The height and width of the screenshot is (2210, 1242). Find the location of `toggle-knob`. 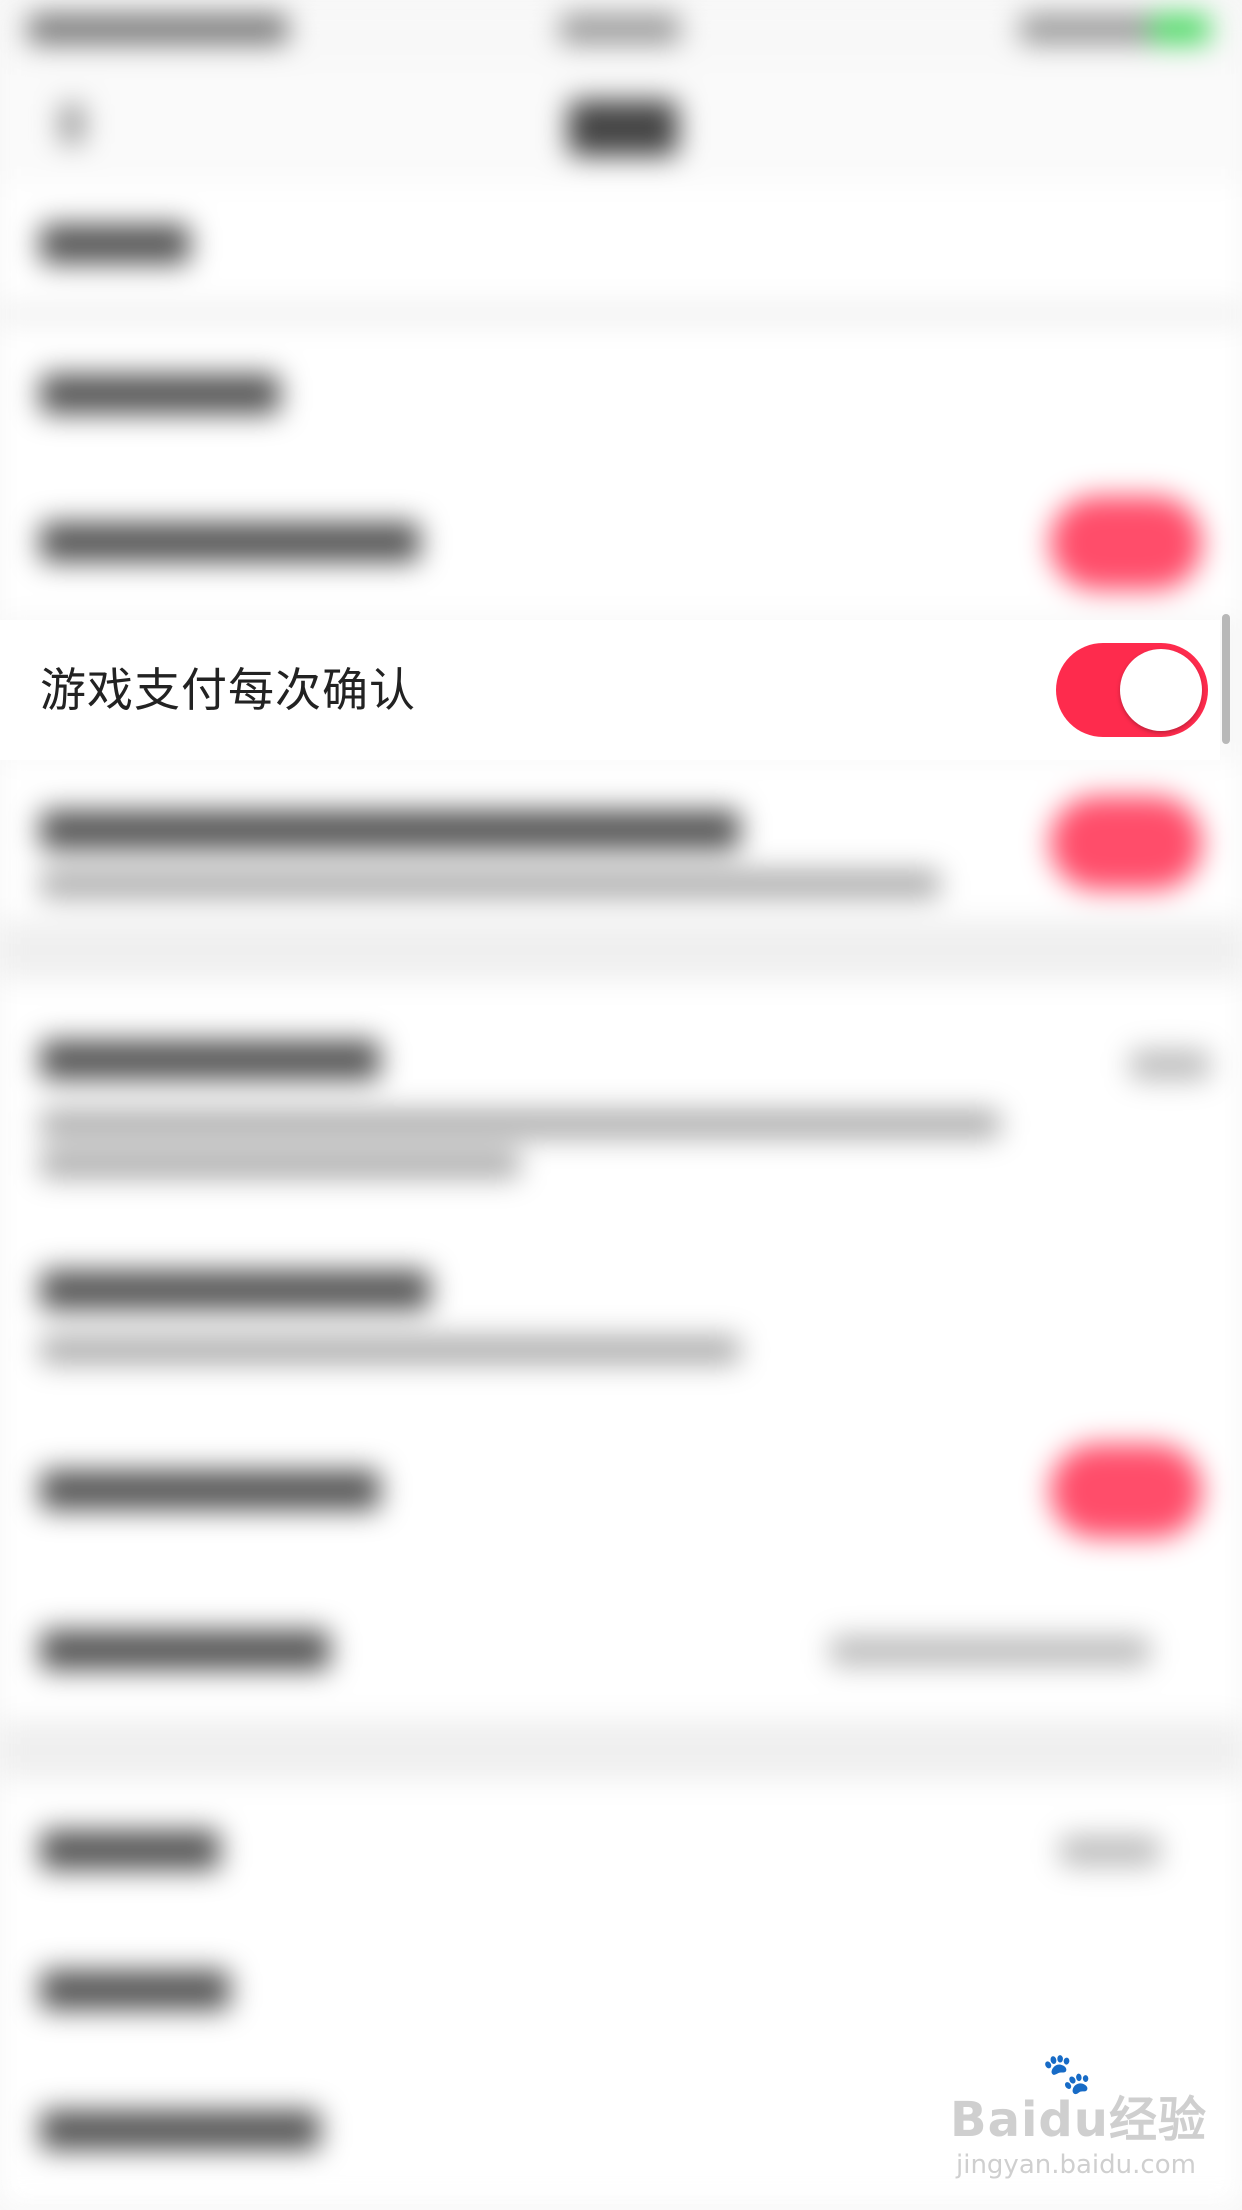

toggle-knob is located at coordinates (1161, 690).